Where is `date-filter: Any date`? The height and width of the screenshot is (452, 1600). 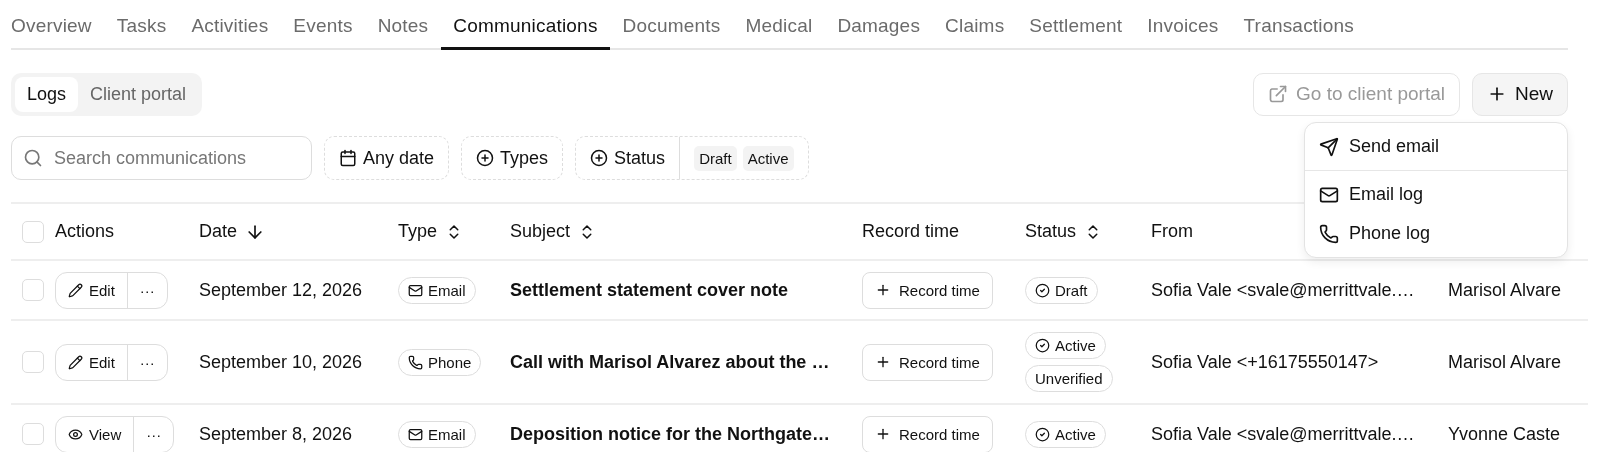
date-filter: Any date is located at coordinates (387, 158).